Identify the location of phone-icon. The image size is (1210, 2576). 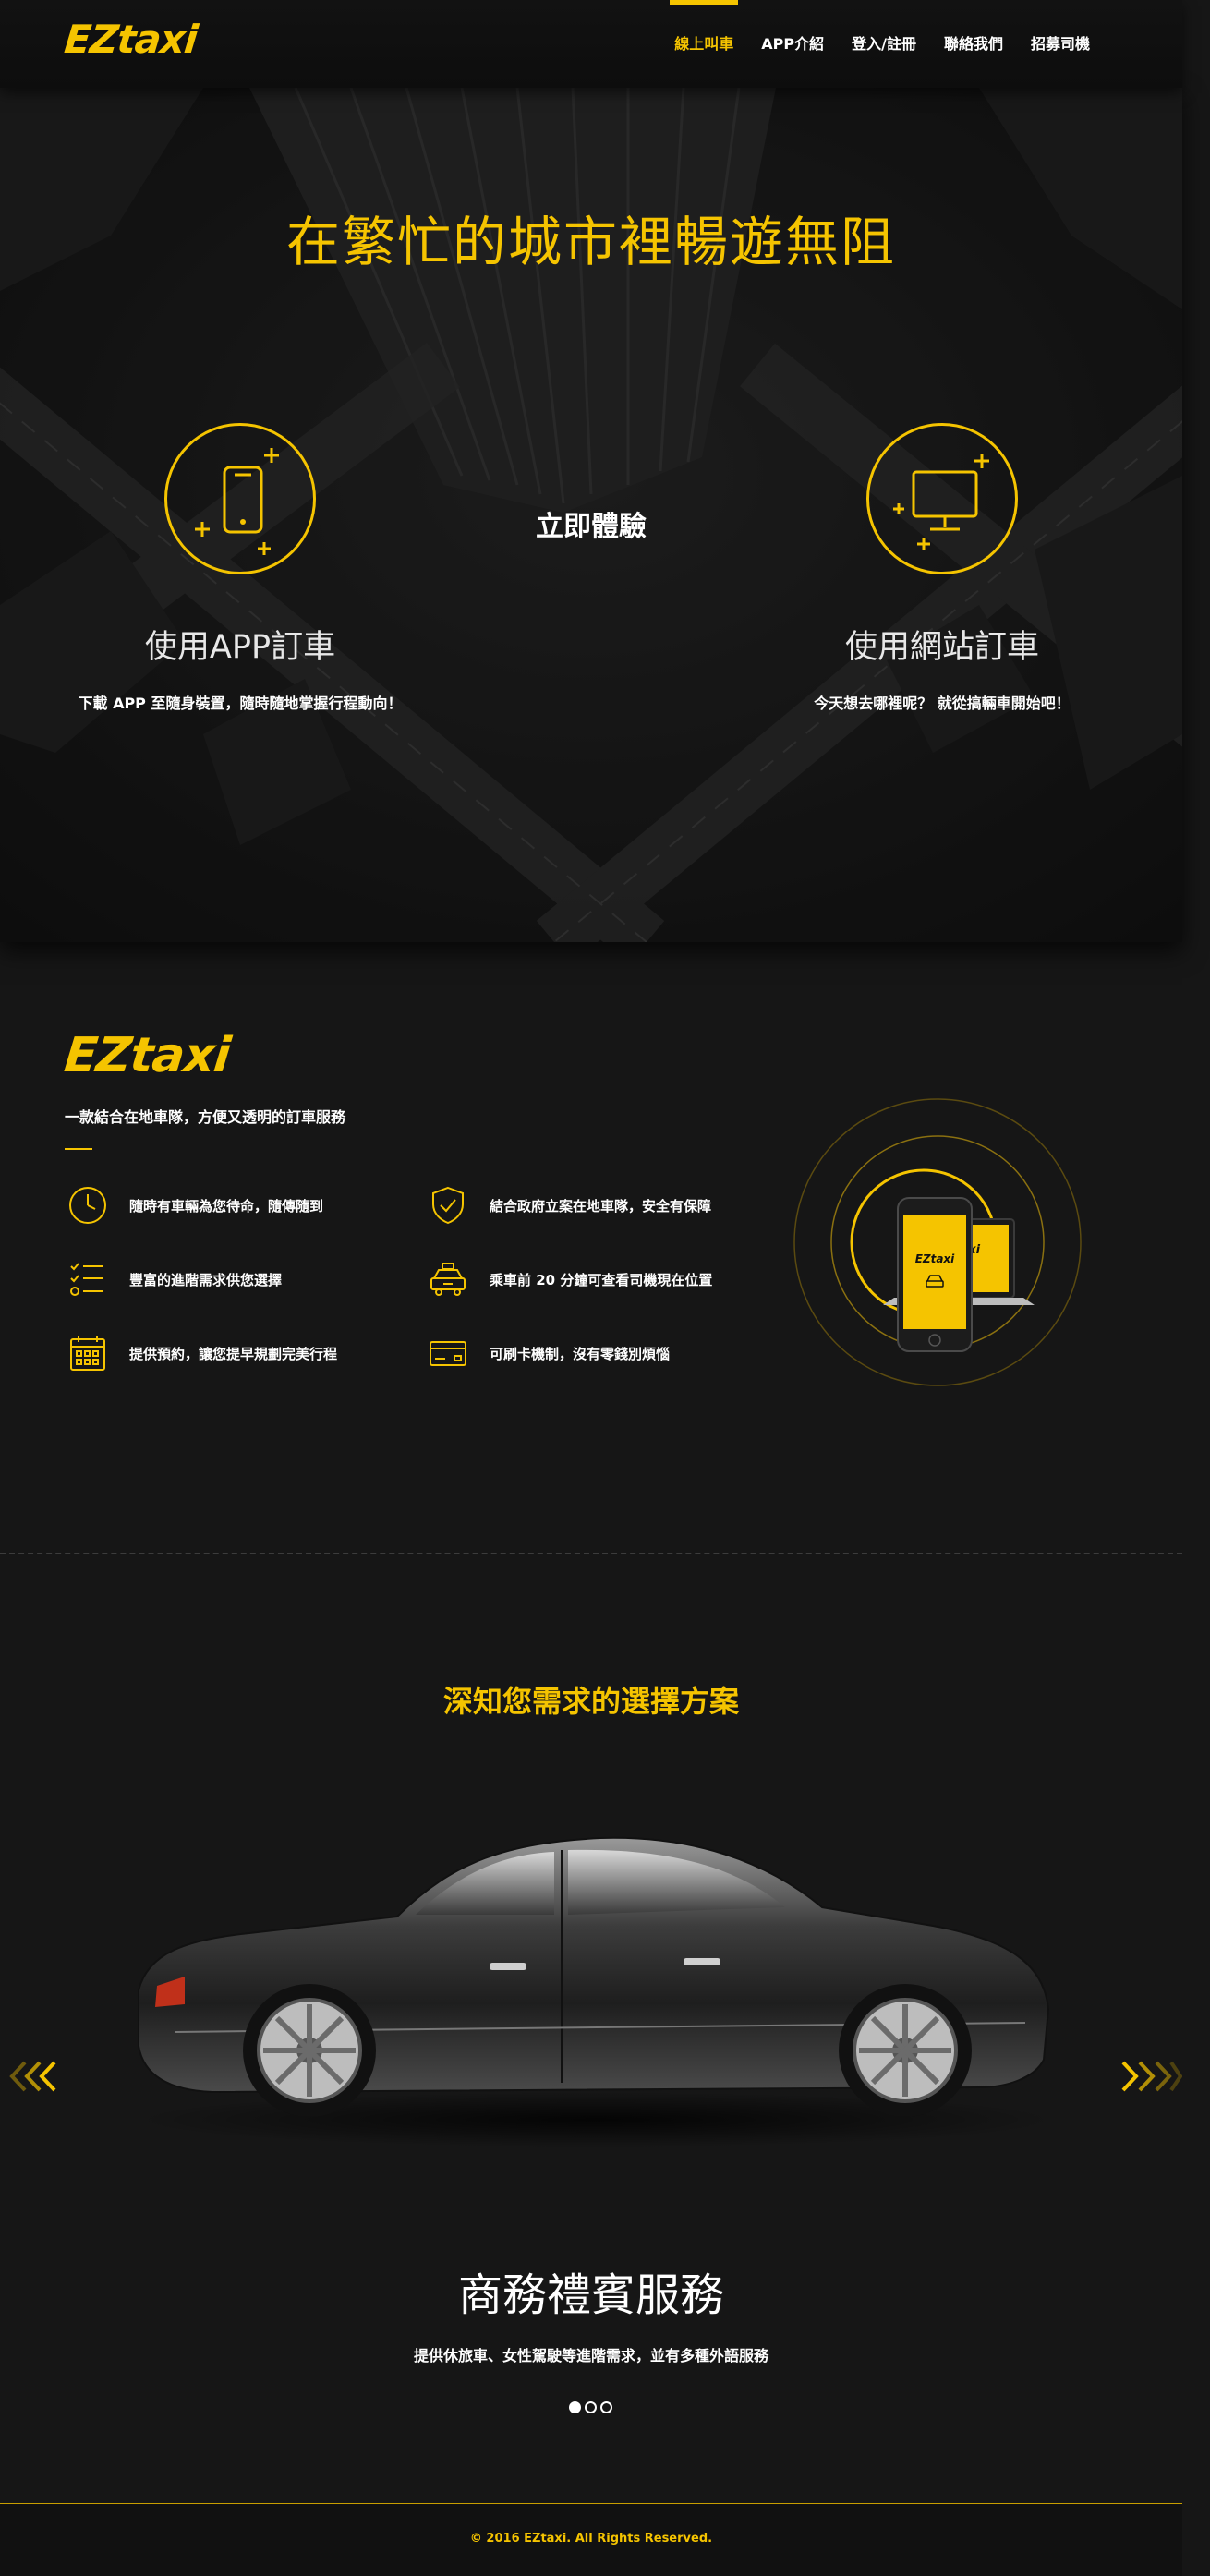
(237, 501).